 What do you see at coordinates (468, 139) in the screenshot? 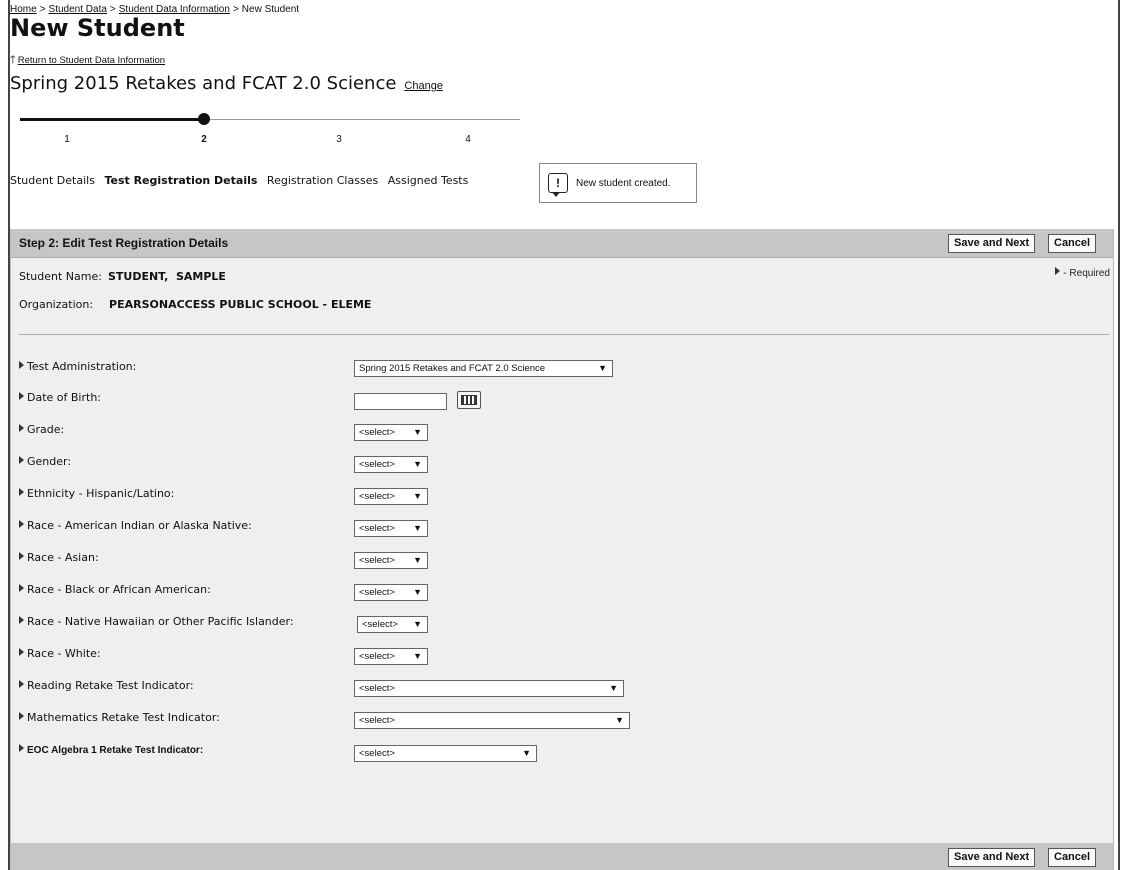
I see `step-number-4: 4` at bounding box center [468, 139].